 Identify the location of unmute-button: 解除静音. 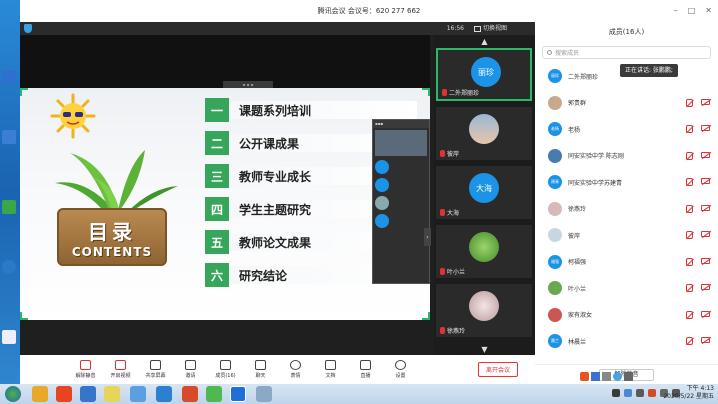
(85, 369).